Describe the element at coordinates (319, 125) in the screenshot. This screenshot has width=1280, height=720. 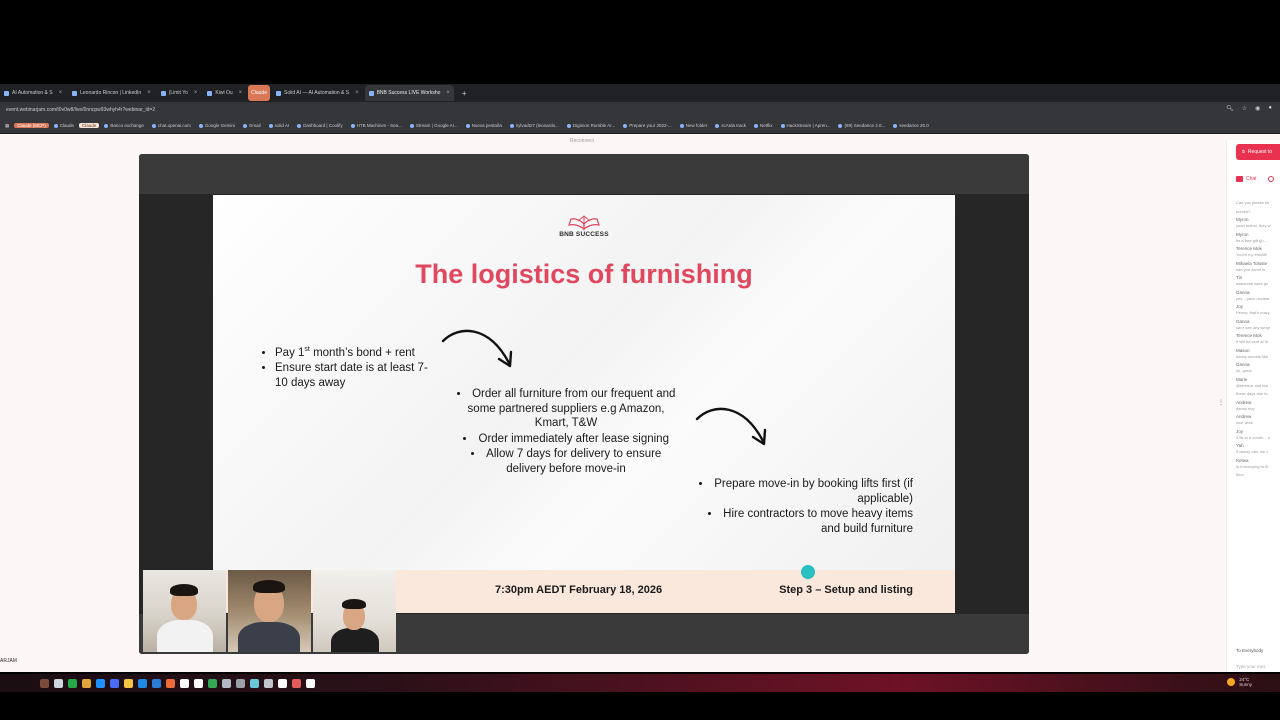
I see `bookmark-item: Dashboard | Coolify` at that location.